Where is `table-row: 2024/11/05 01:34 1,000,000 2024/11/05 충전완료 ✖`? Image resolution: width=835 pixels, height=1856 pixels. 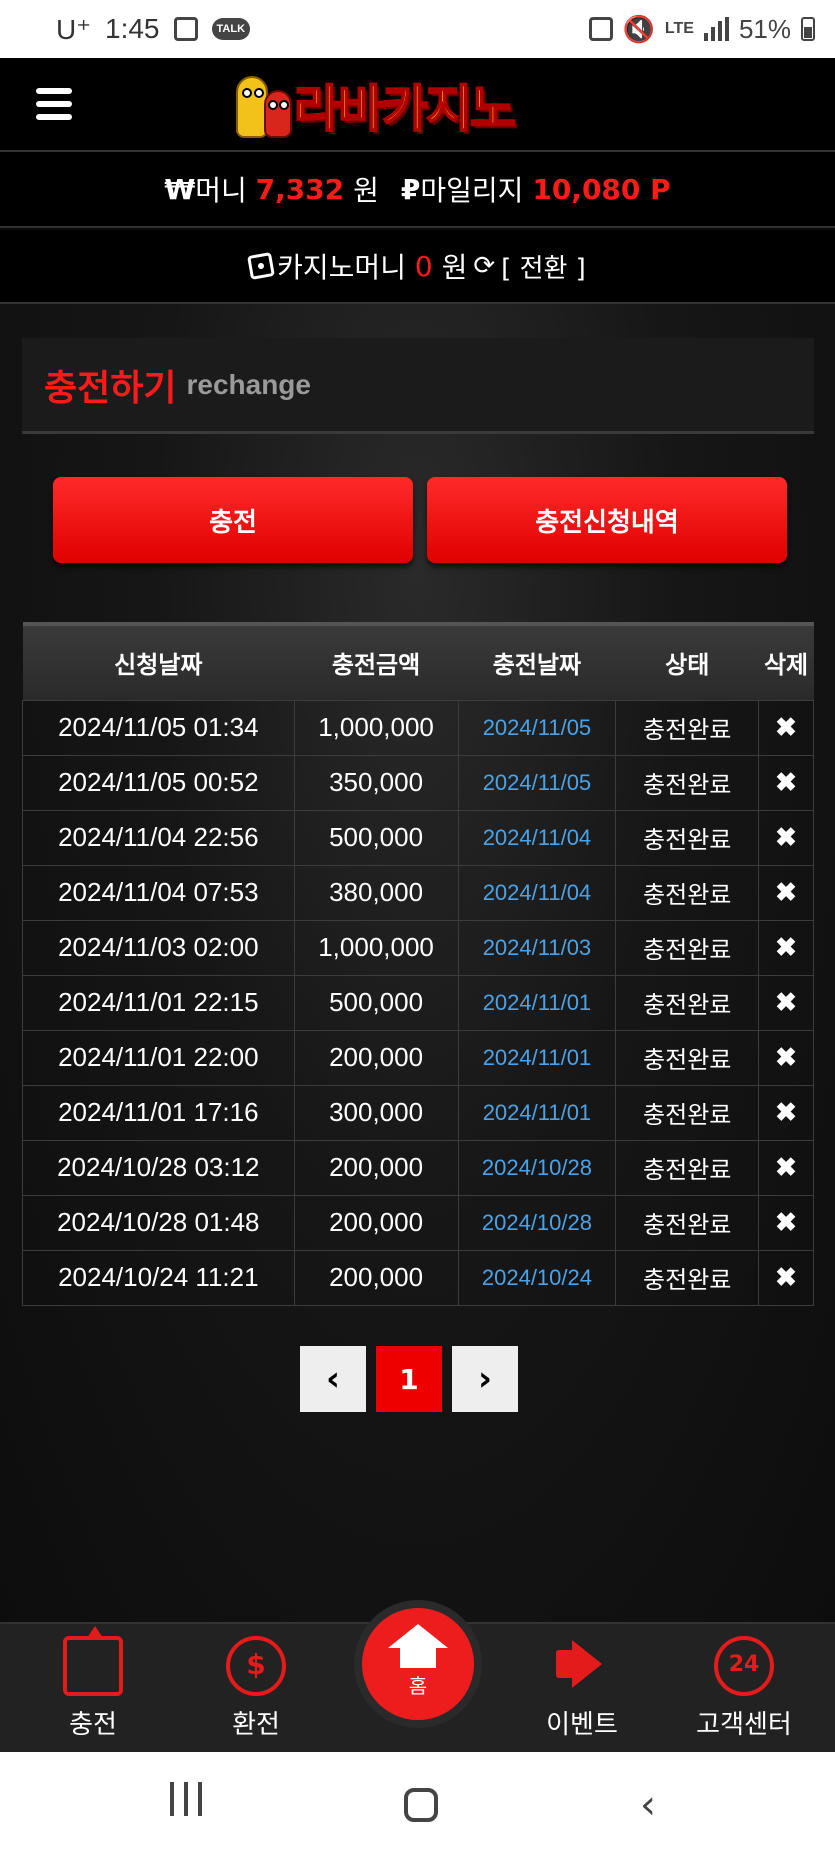 table-row: 2024/11/05 01:34 1,000,000 2024/11/05 충전완료 ✖ is located at coordinates (418, 727).